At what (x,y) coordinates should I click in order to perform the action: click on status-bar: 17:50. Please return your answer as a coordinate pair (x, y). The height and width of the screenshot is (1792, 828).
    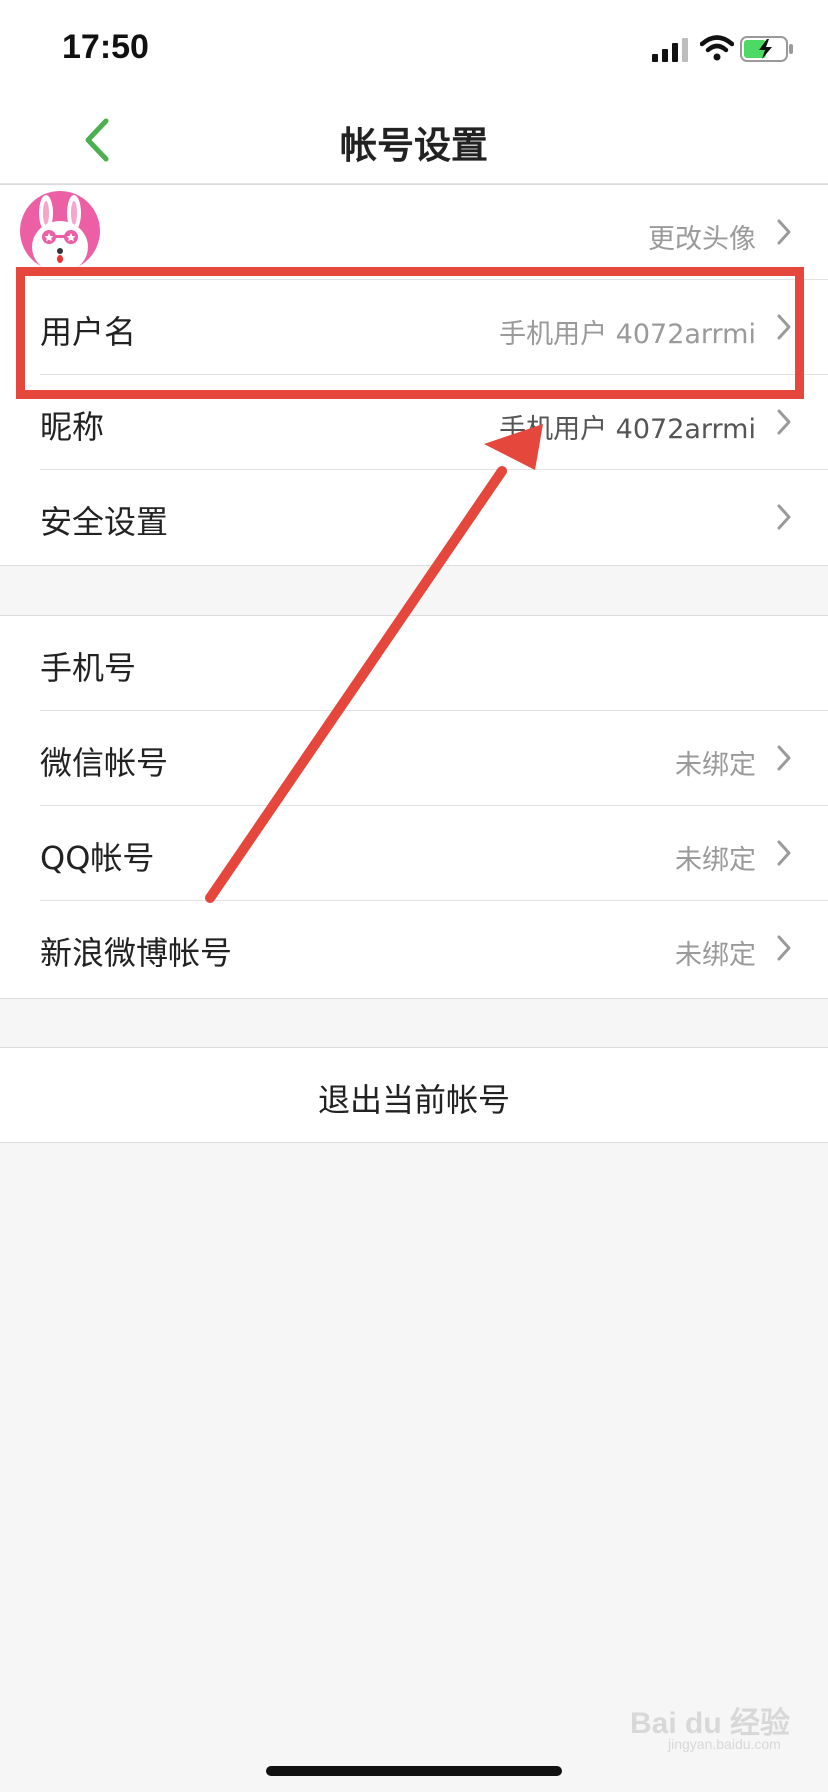
    Looking at the image, I should click on (414, 47).